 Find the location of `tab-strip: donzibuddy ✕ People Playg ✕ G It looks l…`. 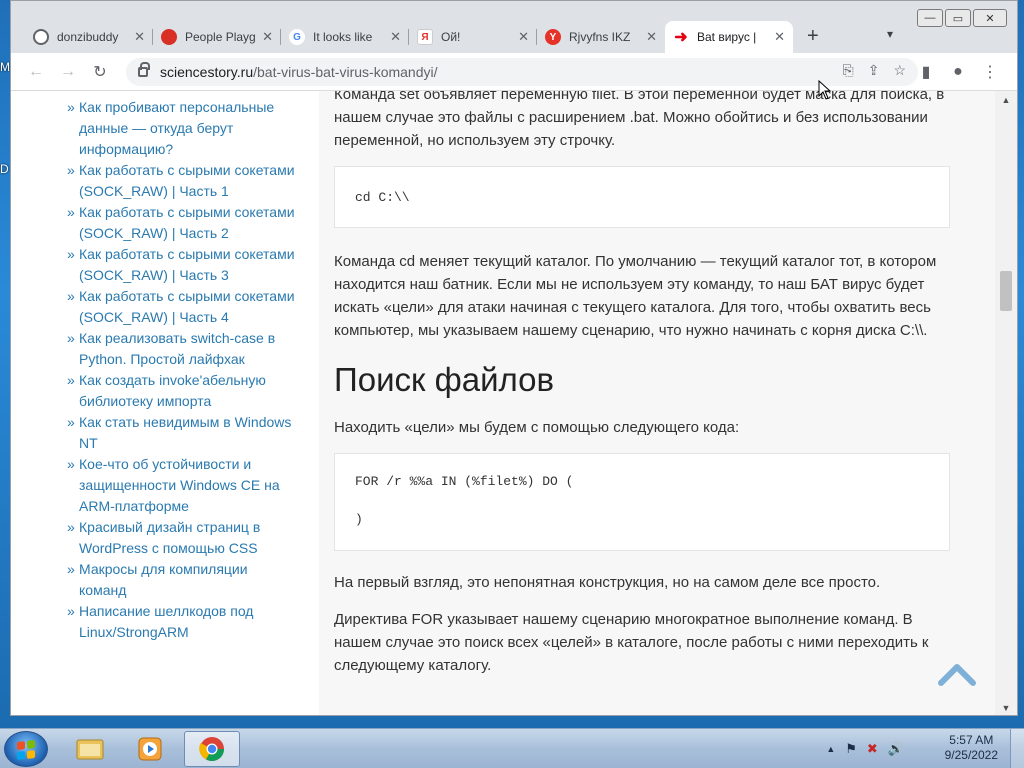

tab-strip: donzibuddy ✕ People Playg ✕ G It looks l… is located at coordinates (514, 27).